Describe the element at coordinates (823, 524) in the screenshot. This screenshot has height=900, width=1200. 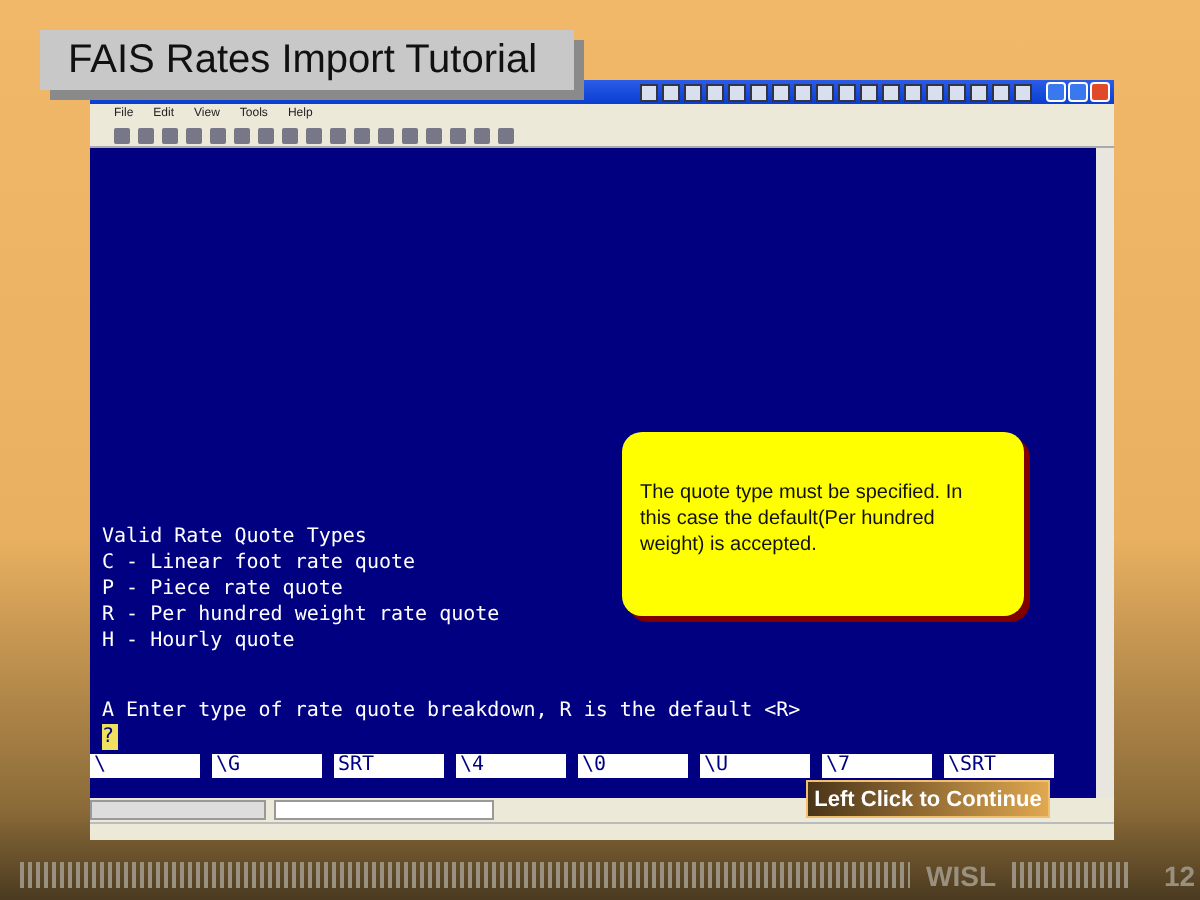
I see `callout-note: The quote type must be specified. In this case the default(Per hundred weight) is accepted.` at that location.